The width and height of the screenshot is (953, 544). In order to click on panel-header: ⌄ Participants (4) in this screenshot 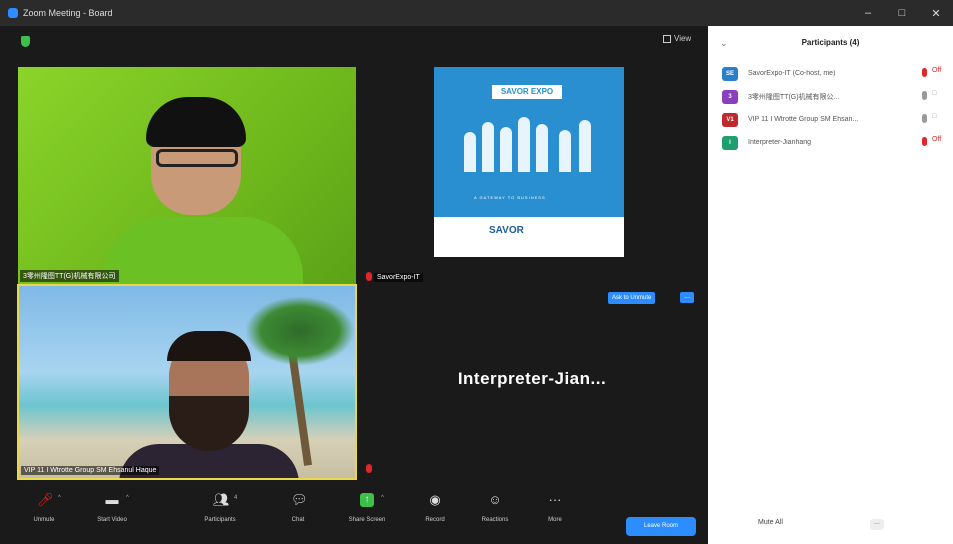, I will do `click(830, 44)`.